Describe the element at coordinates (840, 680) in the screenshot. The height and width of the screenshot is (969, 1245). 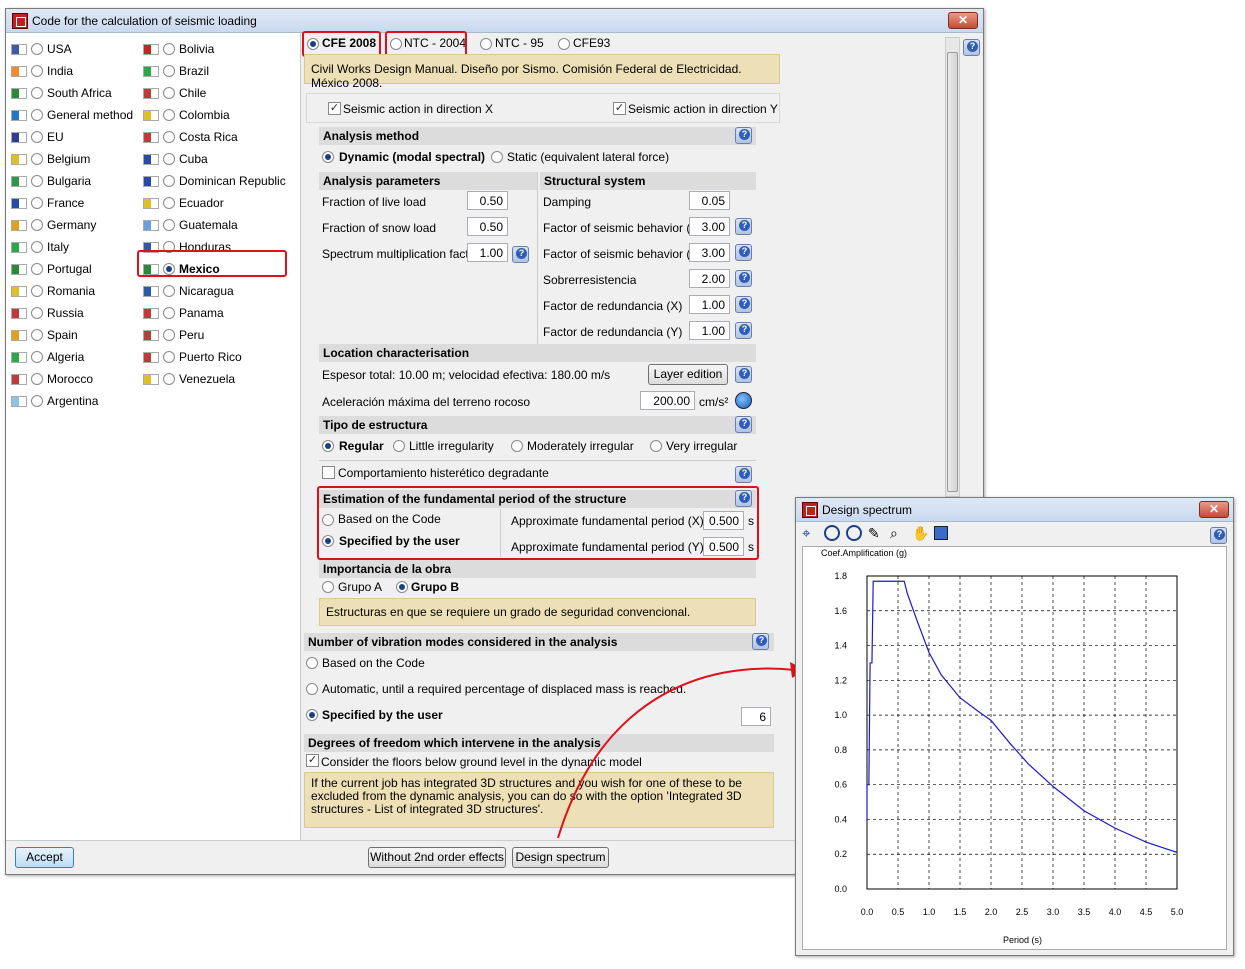
I see `chart-ytick-label: 1.2` at that location.